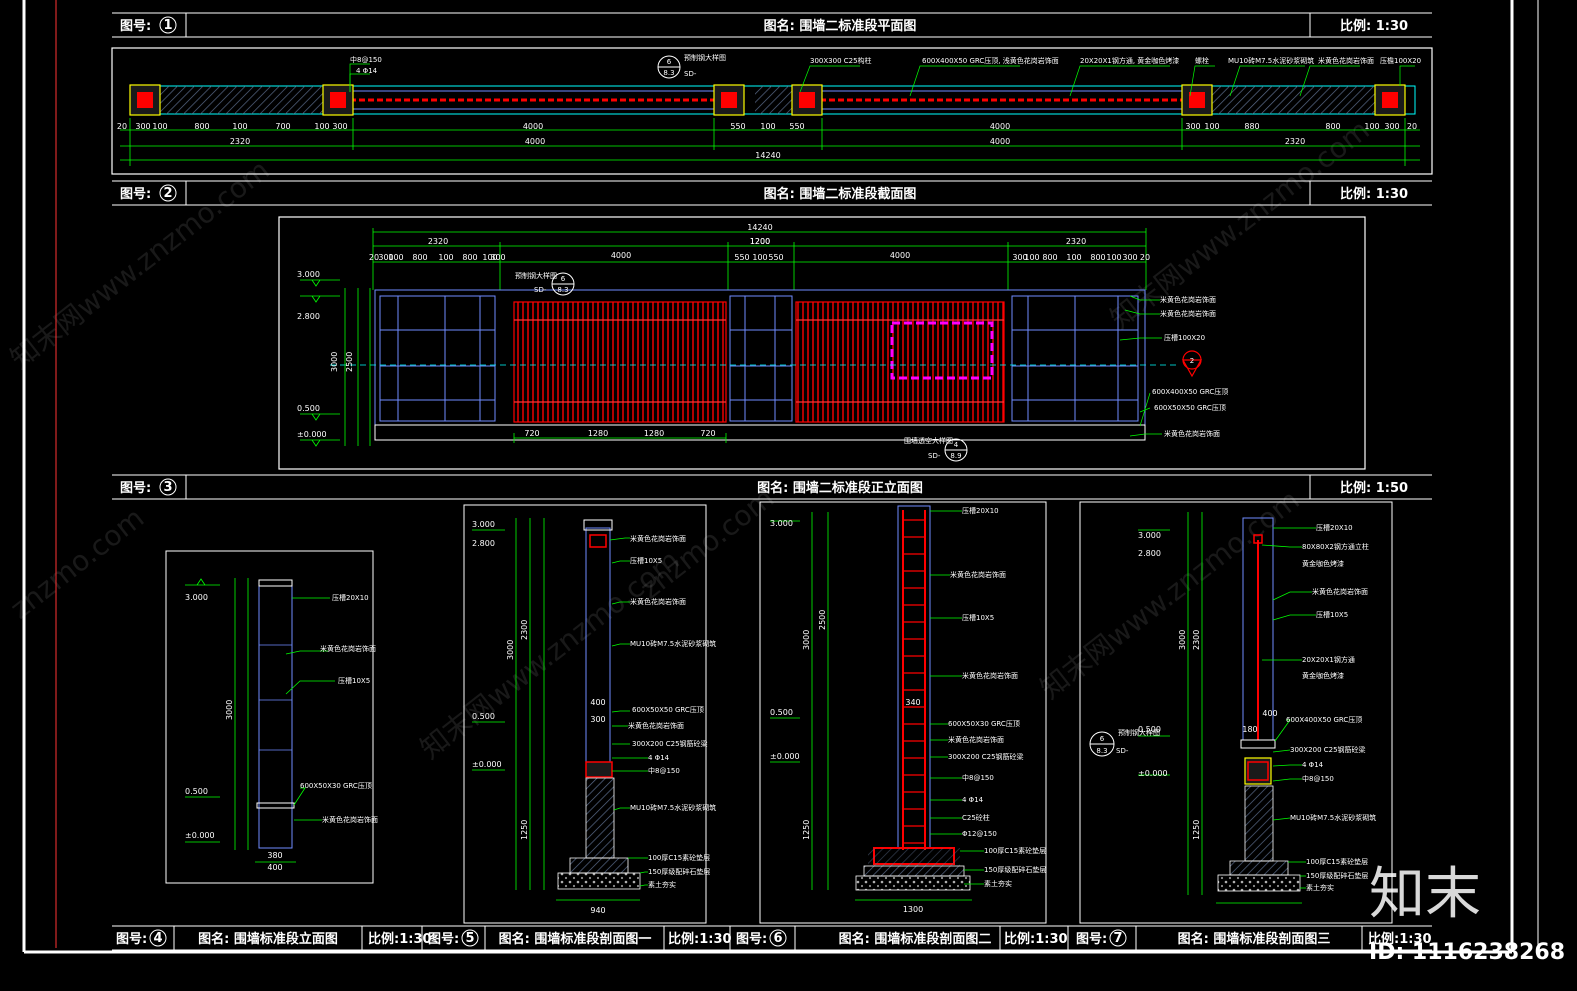  What do you see at coordinates (1335, 546) in the screenshot?
I see `s7-note: 80X80X2钢方通立柱` at bounding box center [1335, 546].